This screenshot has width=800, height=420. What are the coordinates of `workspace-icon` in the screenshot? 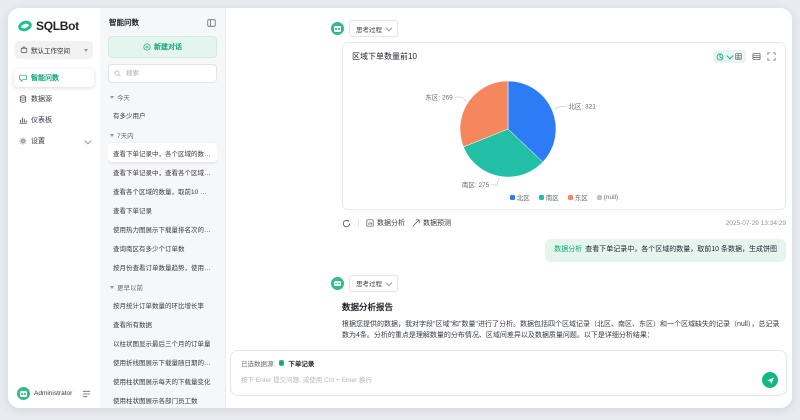 It's located at (24, 50).